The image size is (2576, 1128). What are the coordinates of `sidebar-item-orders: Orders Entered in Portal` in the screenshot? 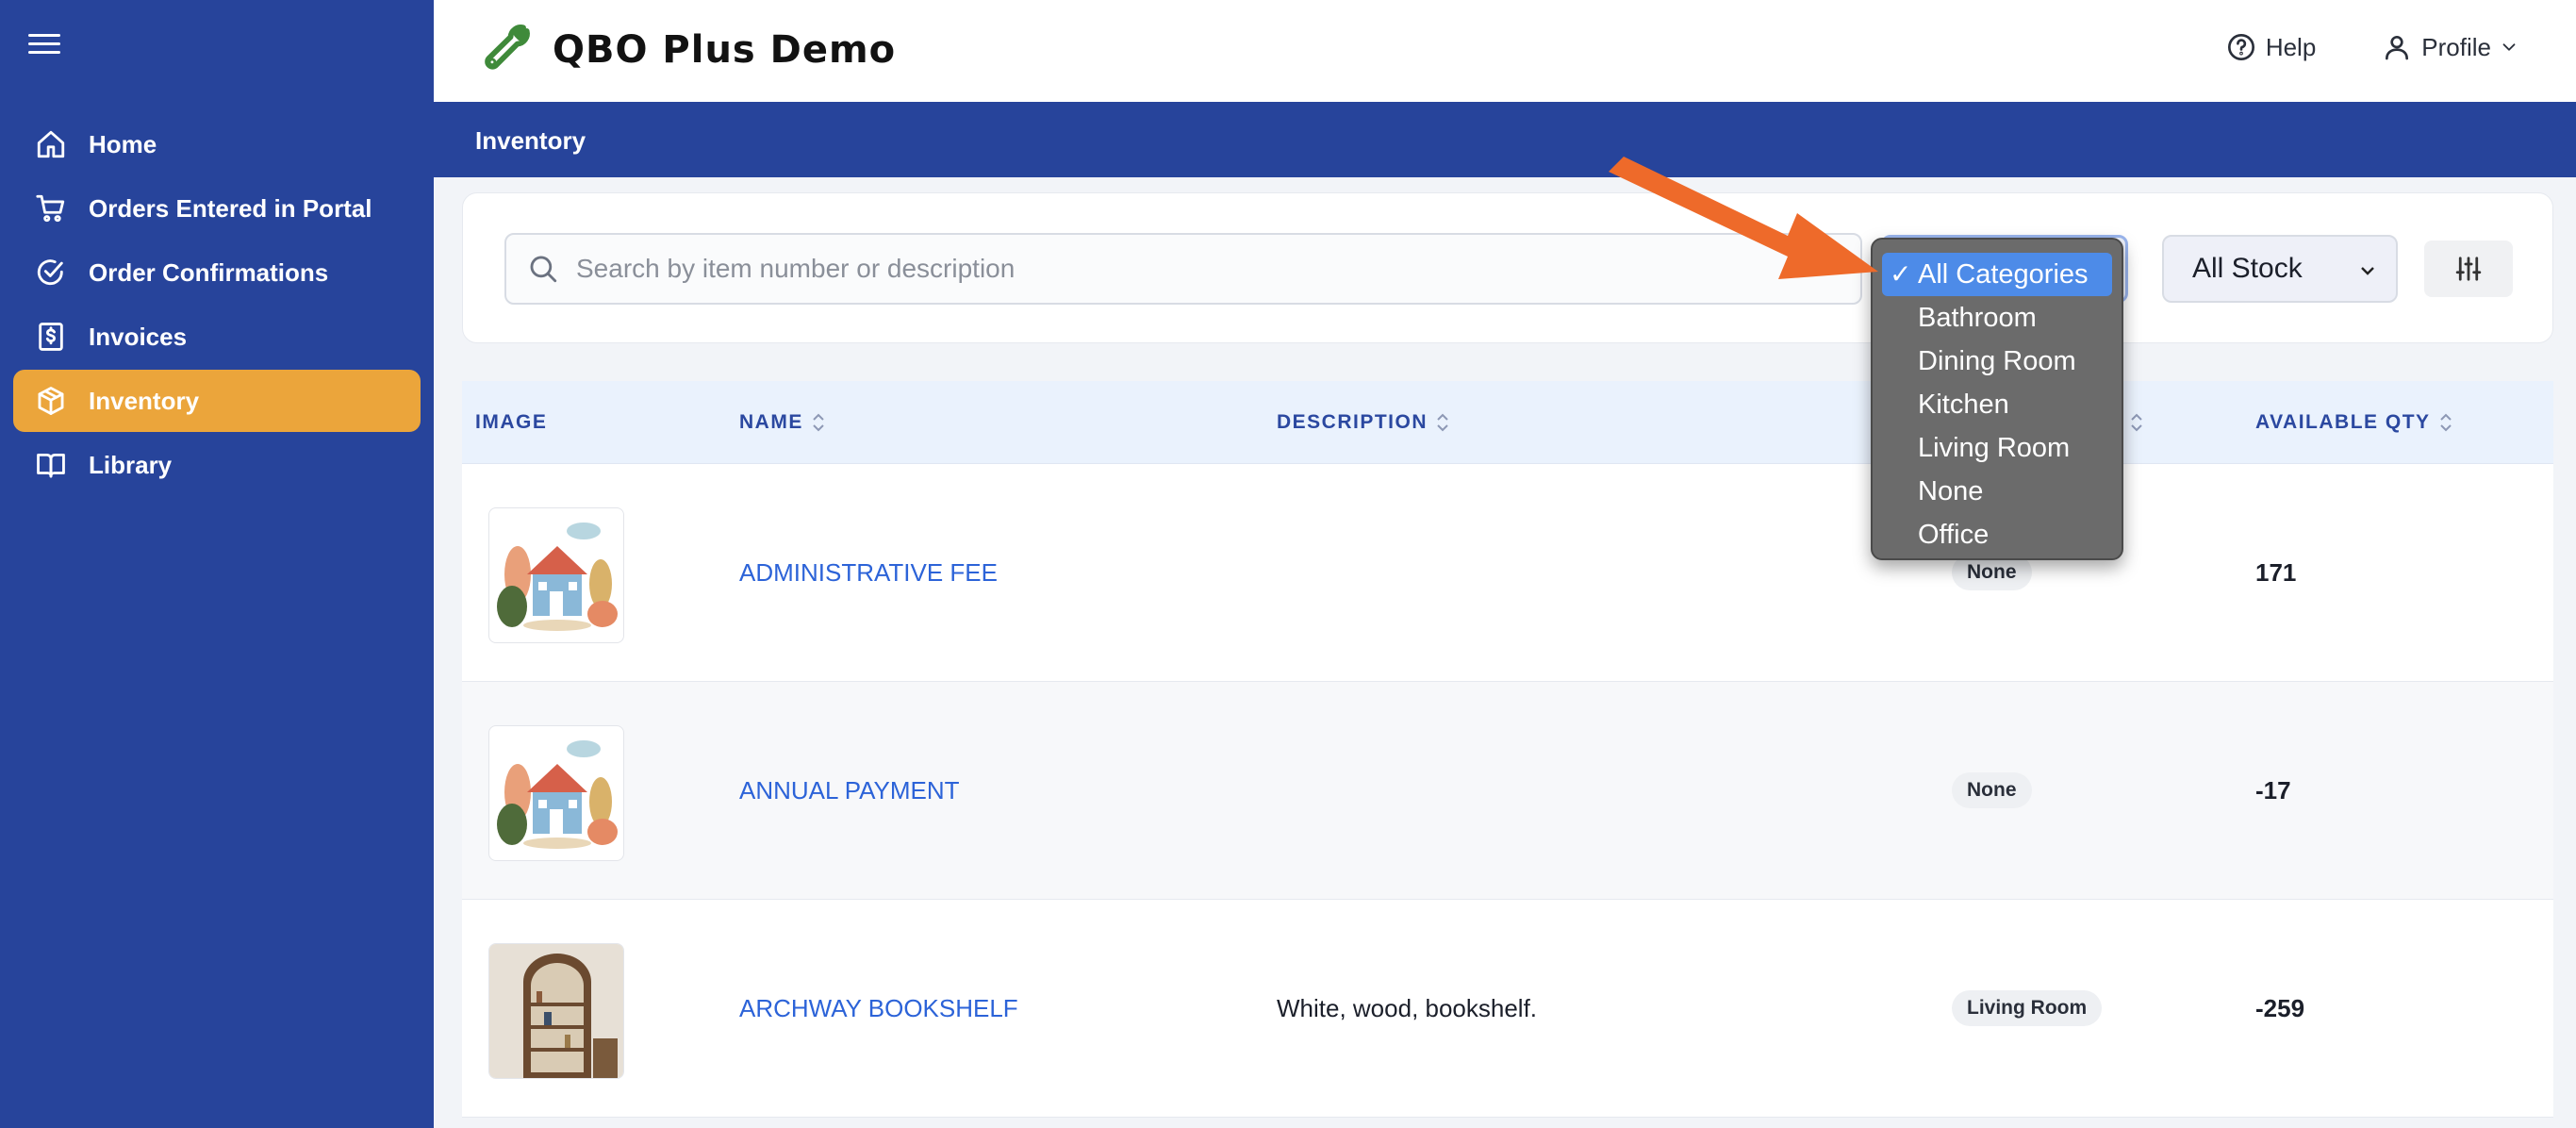 It's located at (217, 209).